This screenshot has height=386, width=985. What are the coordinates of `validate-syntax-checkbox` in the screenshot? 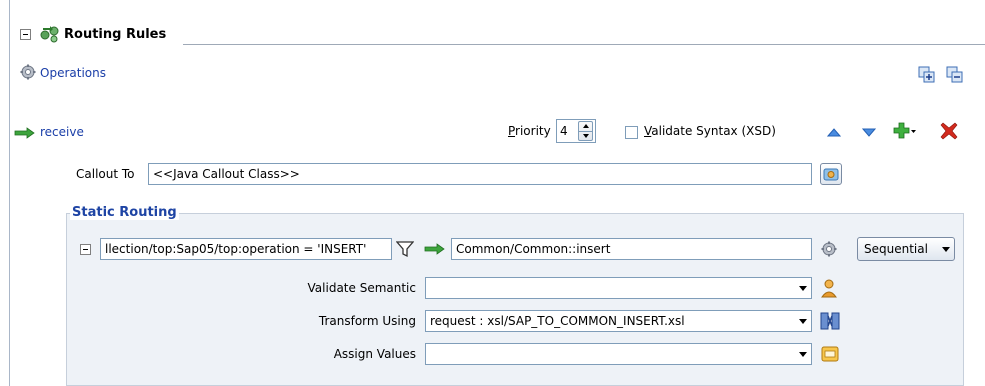 It's located at (631, 132).